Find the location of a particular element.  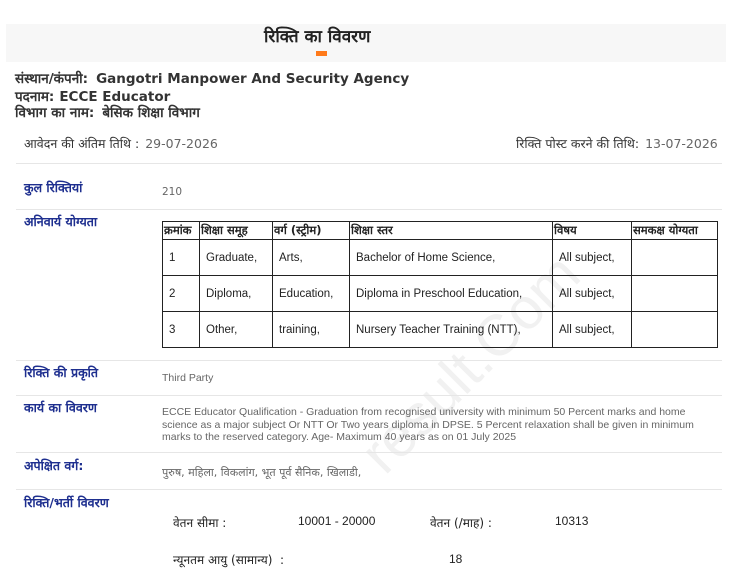

category-label: अपेक्षित वर्ग: is located at coordinates (54, 465).